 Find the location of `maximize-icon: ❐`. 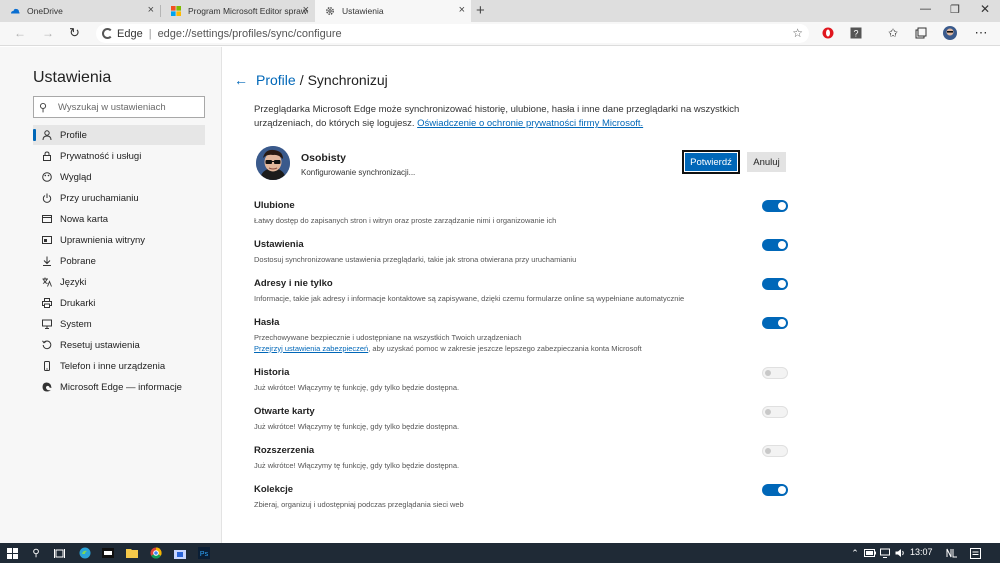

maximize-icon: ❐ is located at coordinates (955, 9).